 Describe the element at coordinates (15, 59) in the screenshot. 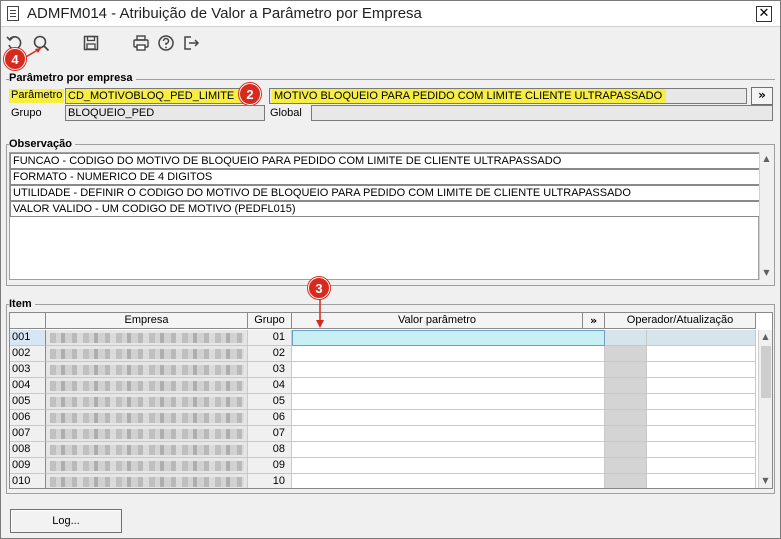

I see `callout-4: 4` at that location.